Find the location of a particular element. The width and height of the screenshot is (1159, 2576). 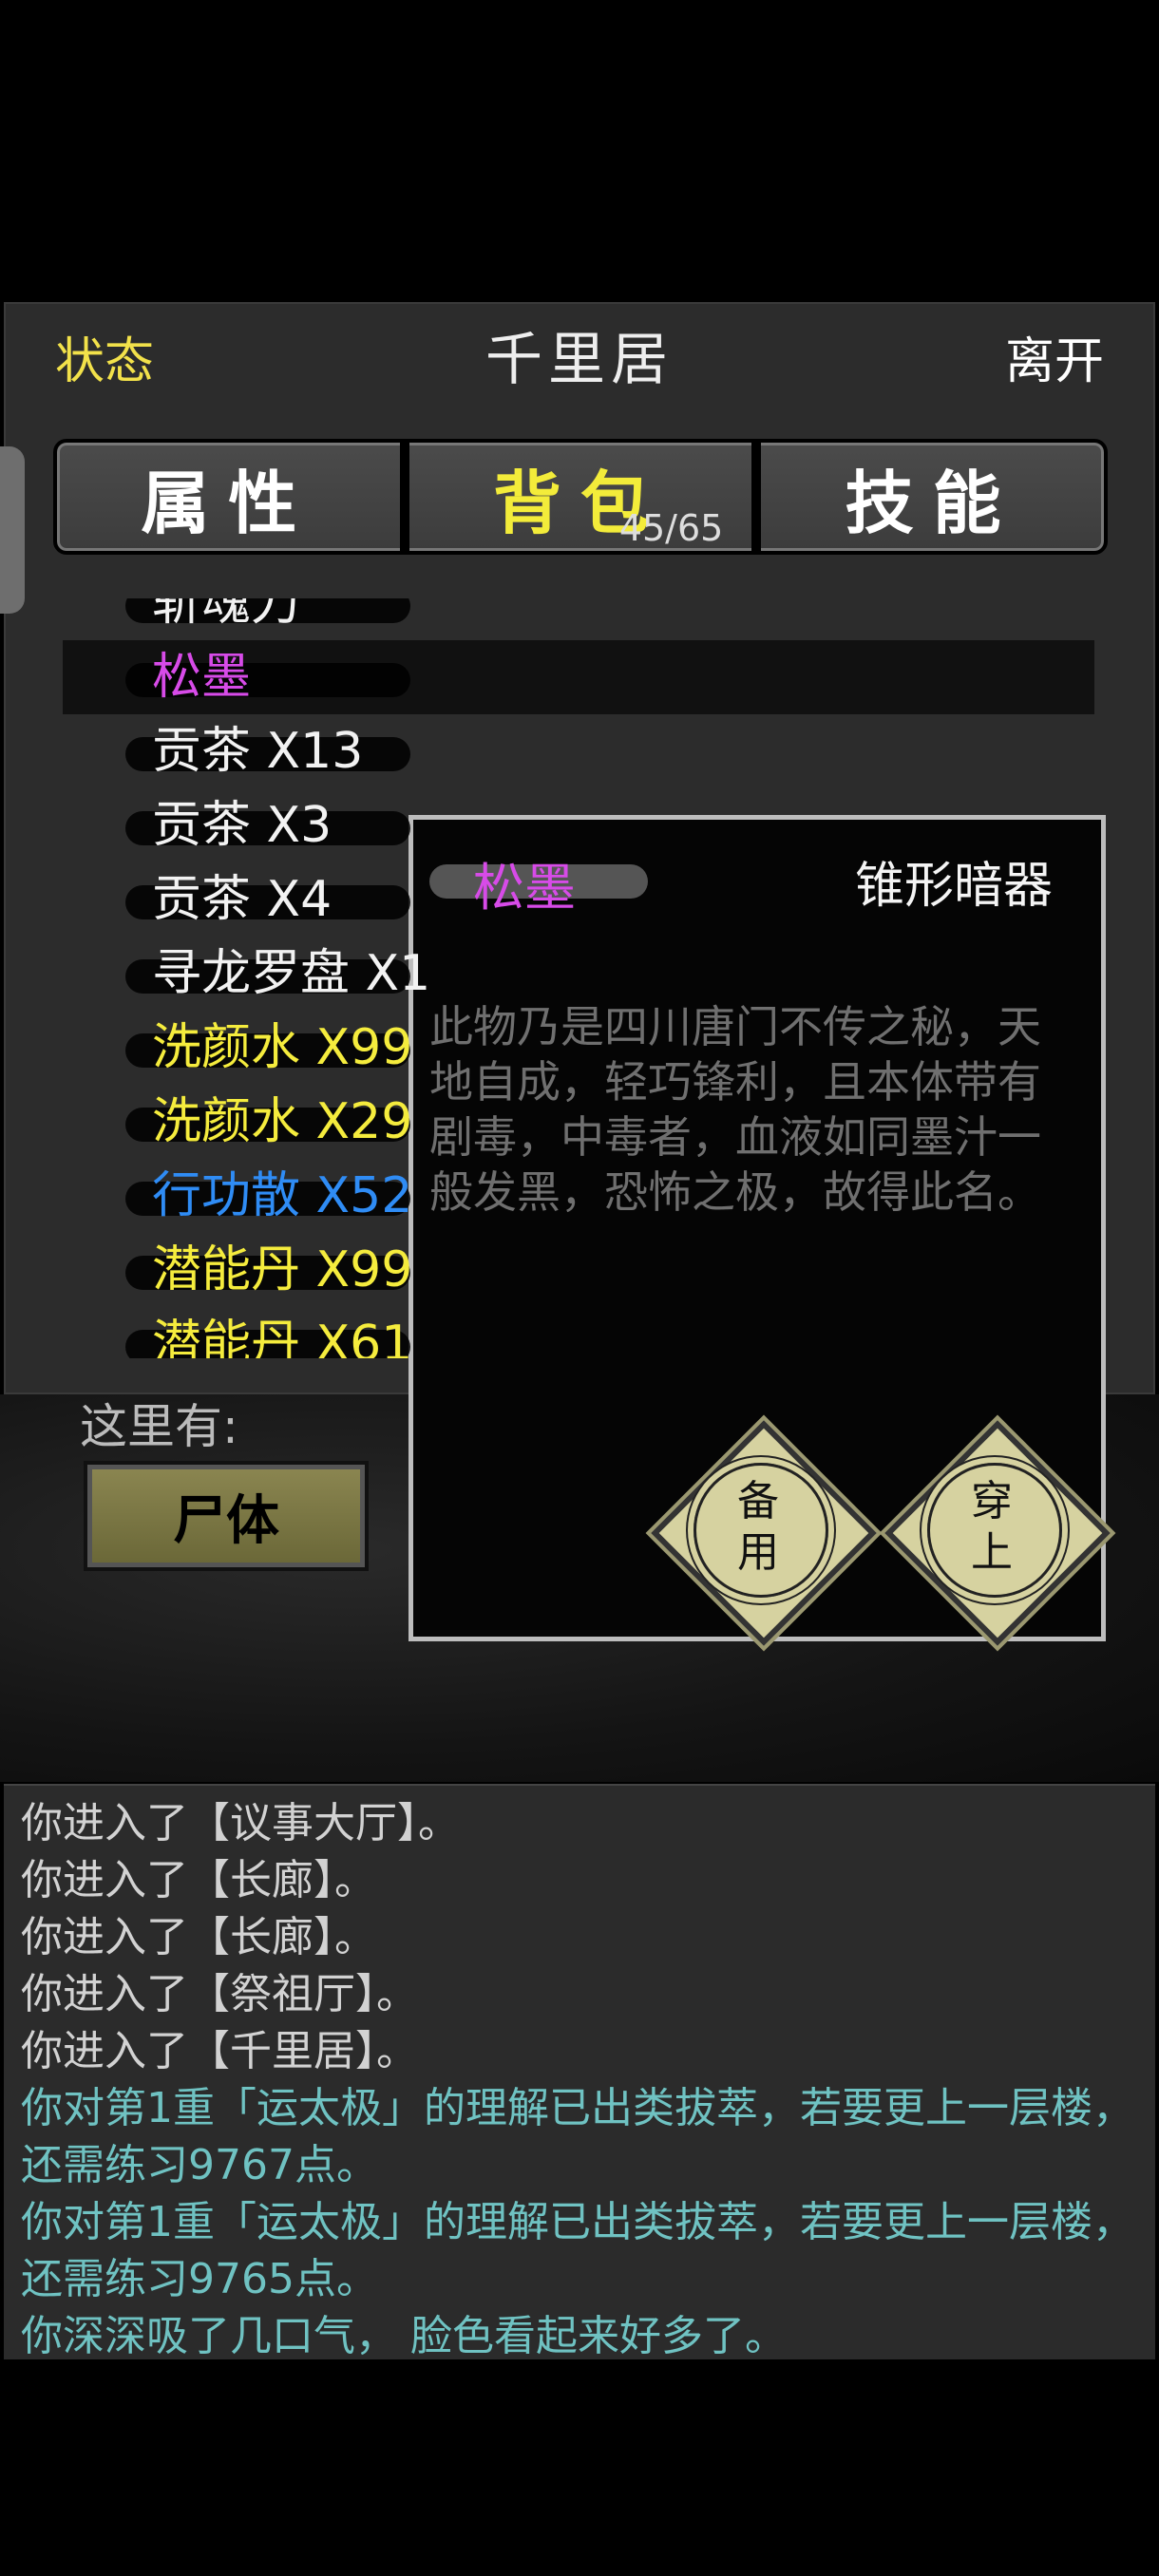

inventory-item-label: 寻龙罗盘 X1 is located at coordinates (291, 973).